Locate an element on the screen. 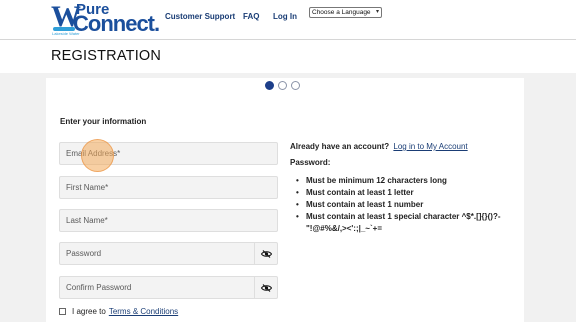  already-have-account-text: Already have an account? is located at coordinates (340, 146).